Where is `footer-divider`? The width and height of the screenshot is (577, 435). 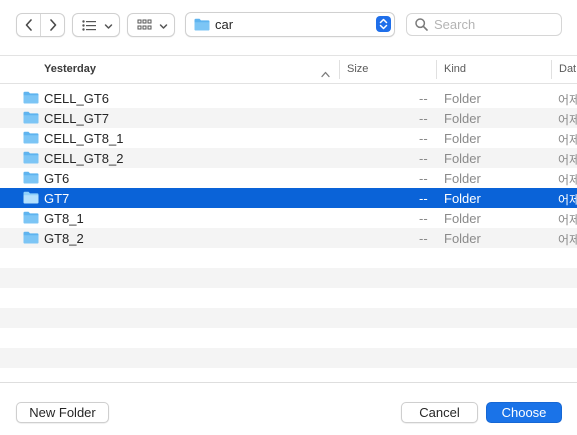 footer-divider is located at coordinates (288, 382).